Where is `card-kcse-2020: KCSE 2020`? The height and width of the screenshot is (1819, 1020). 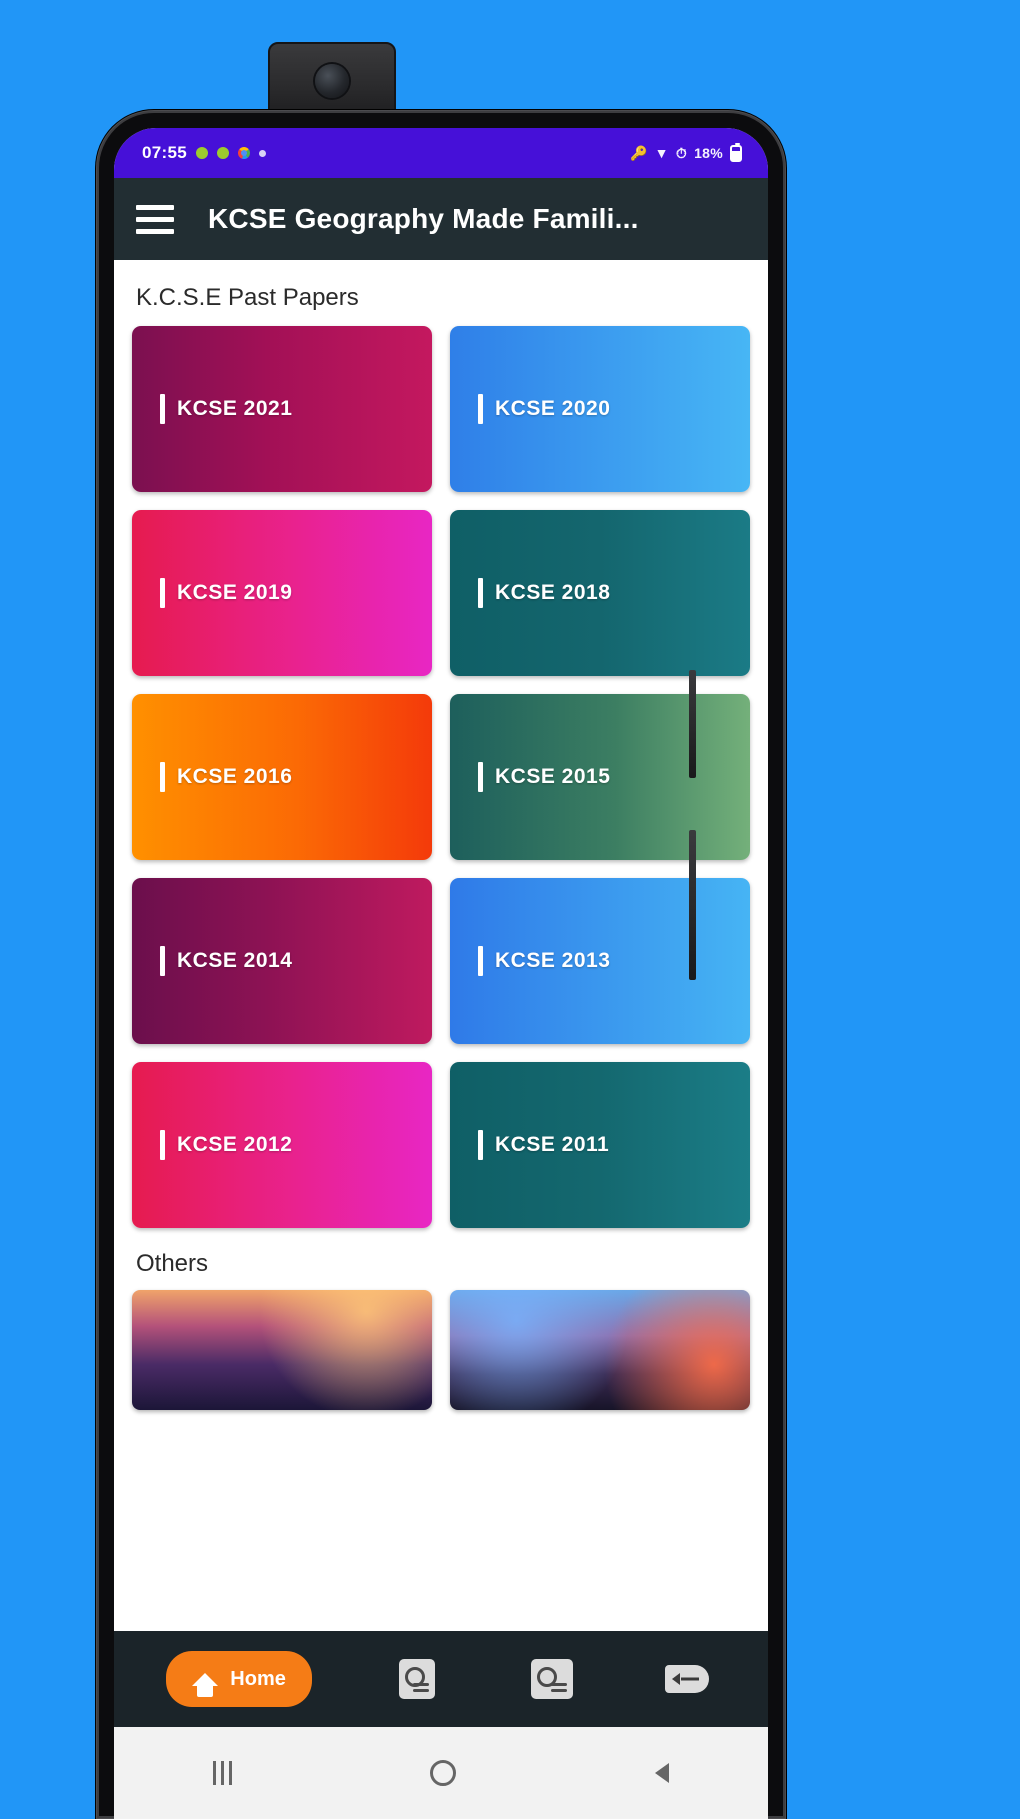
card-kcse-2020: KCSE 2020 is located at coordinates (600, 409).